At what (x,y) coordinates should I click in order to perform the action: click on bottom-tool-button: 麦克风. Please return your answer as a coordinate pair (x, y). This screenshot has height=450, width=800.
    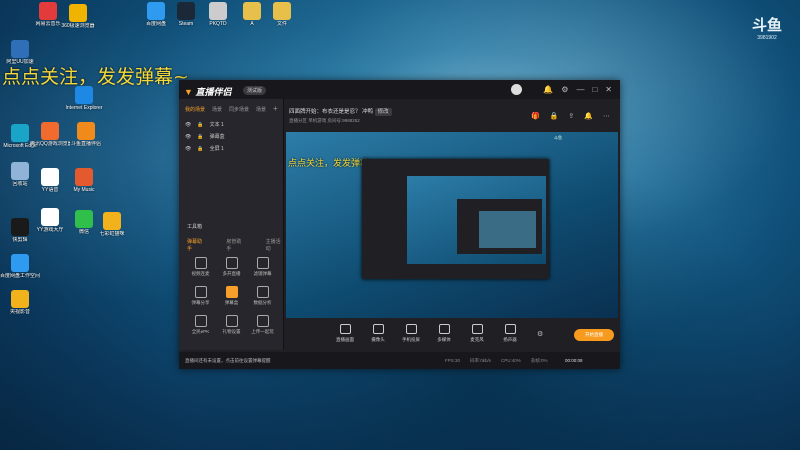
    Looking at the image, I should click on (477, 333).